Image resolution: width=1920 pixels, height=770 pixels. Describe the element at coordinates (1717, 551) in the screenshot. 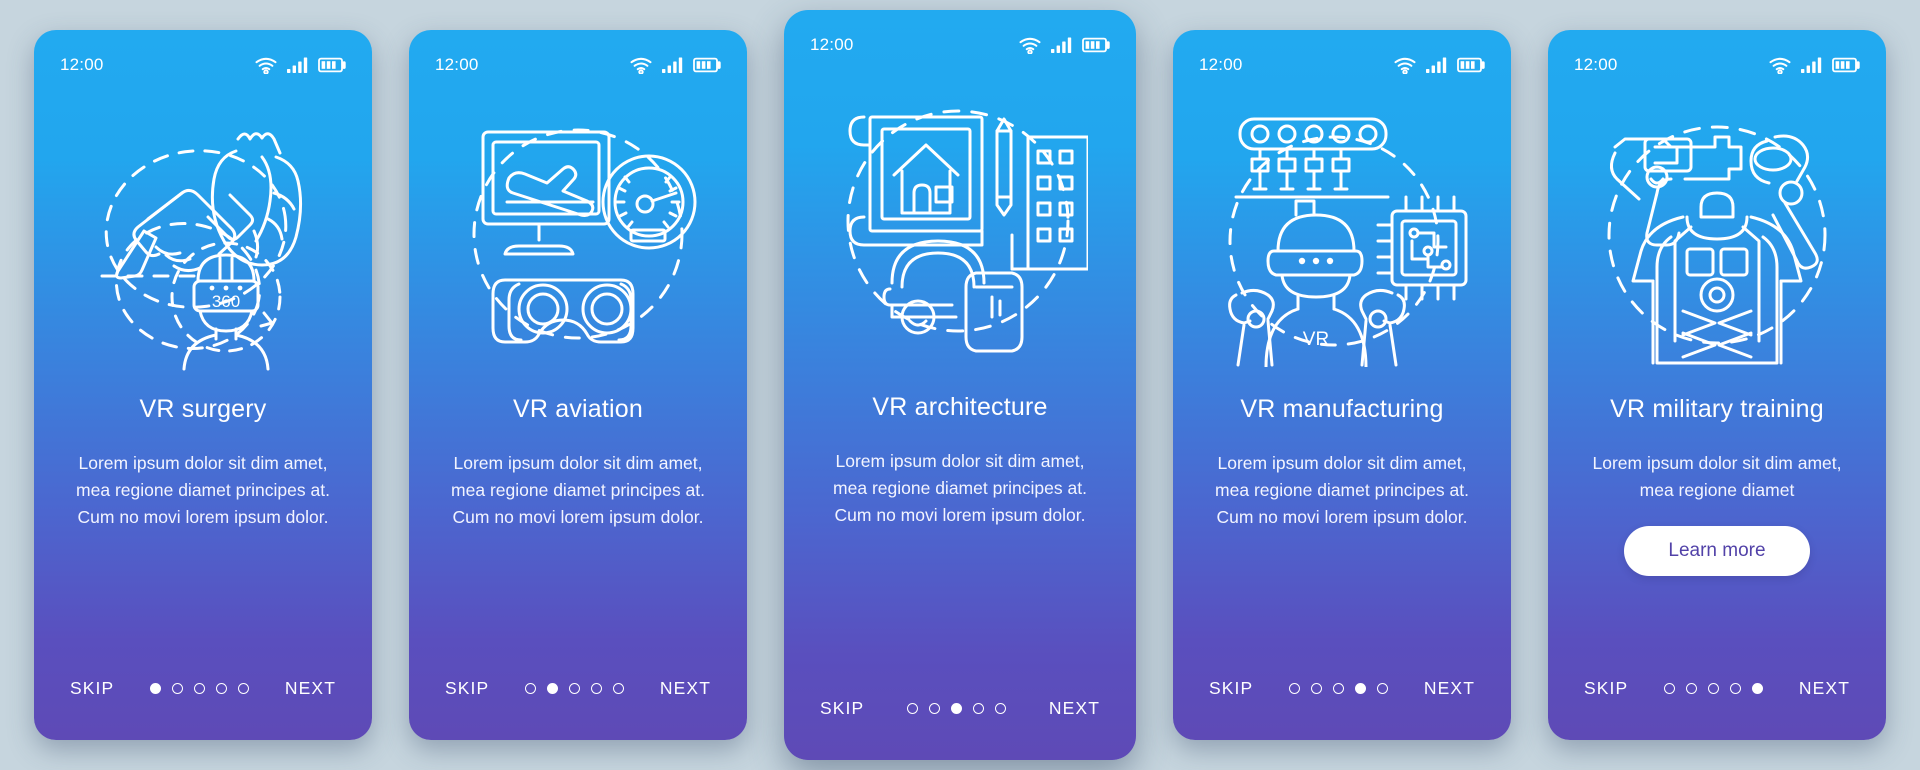

I see `learn-more-button: Learn more` at that location.